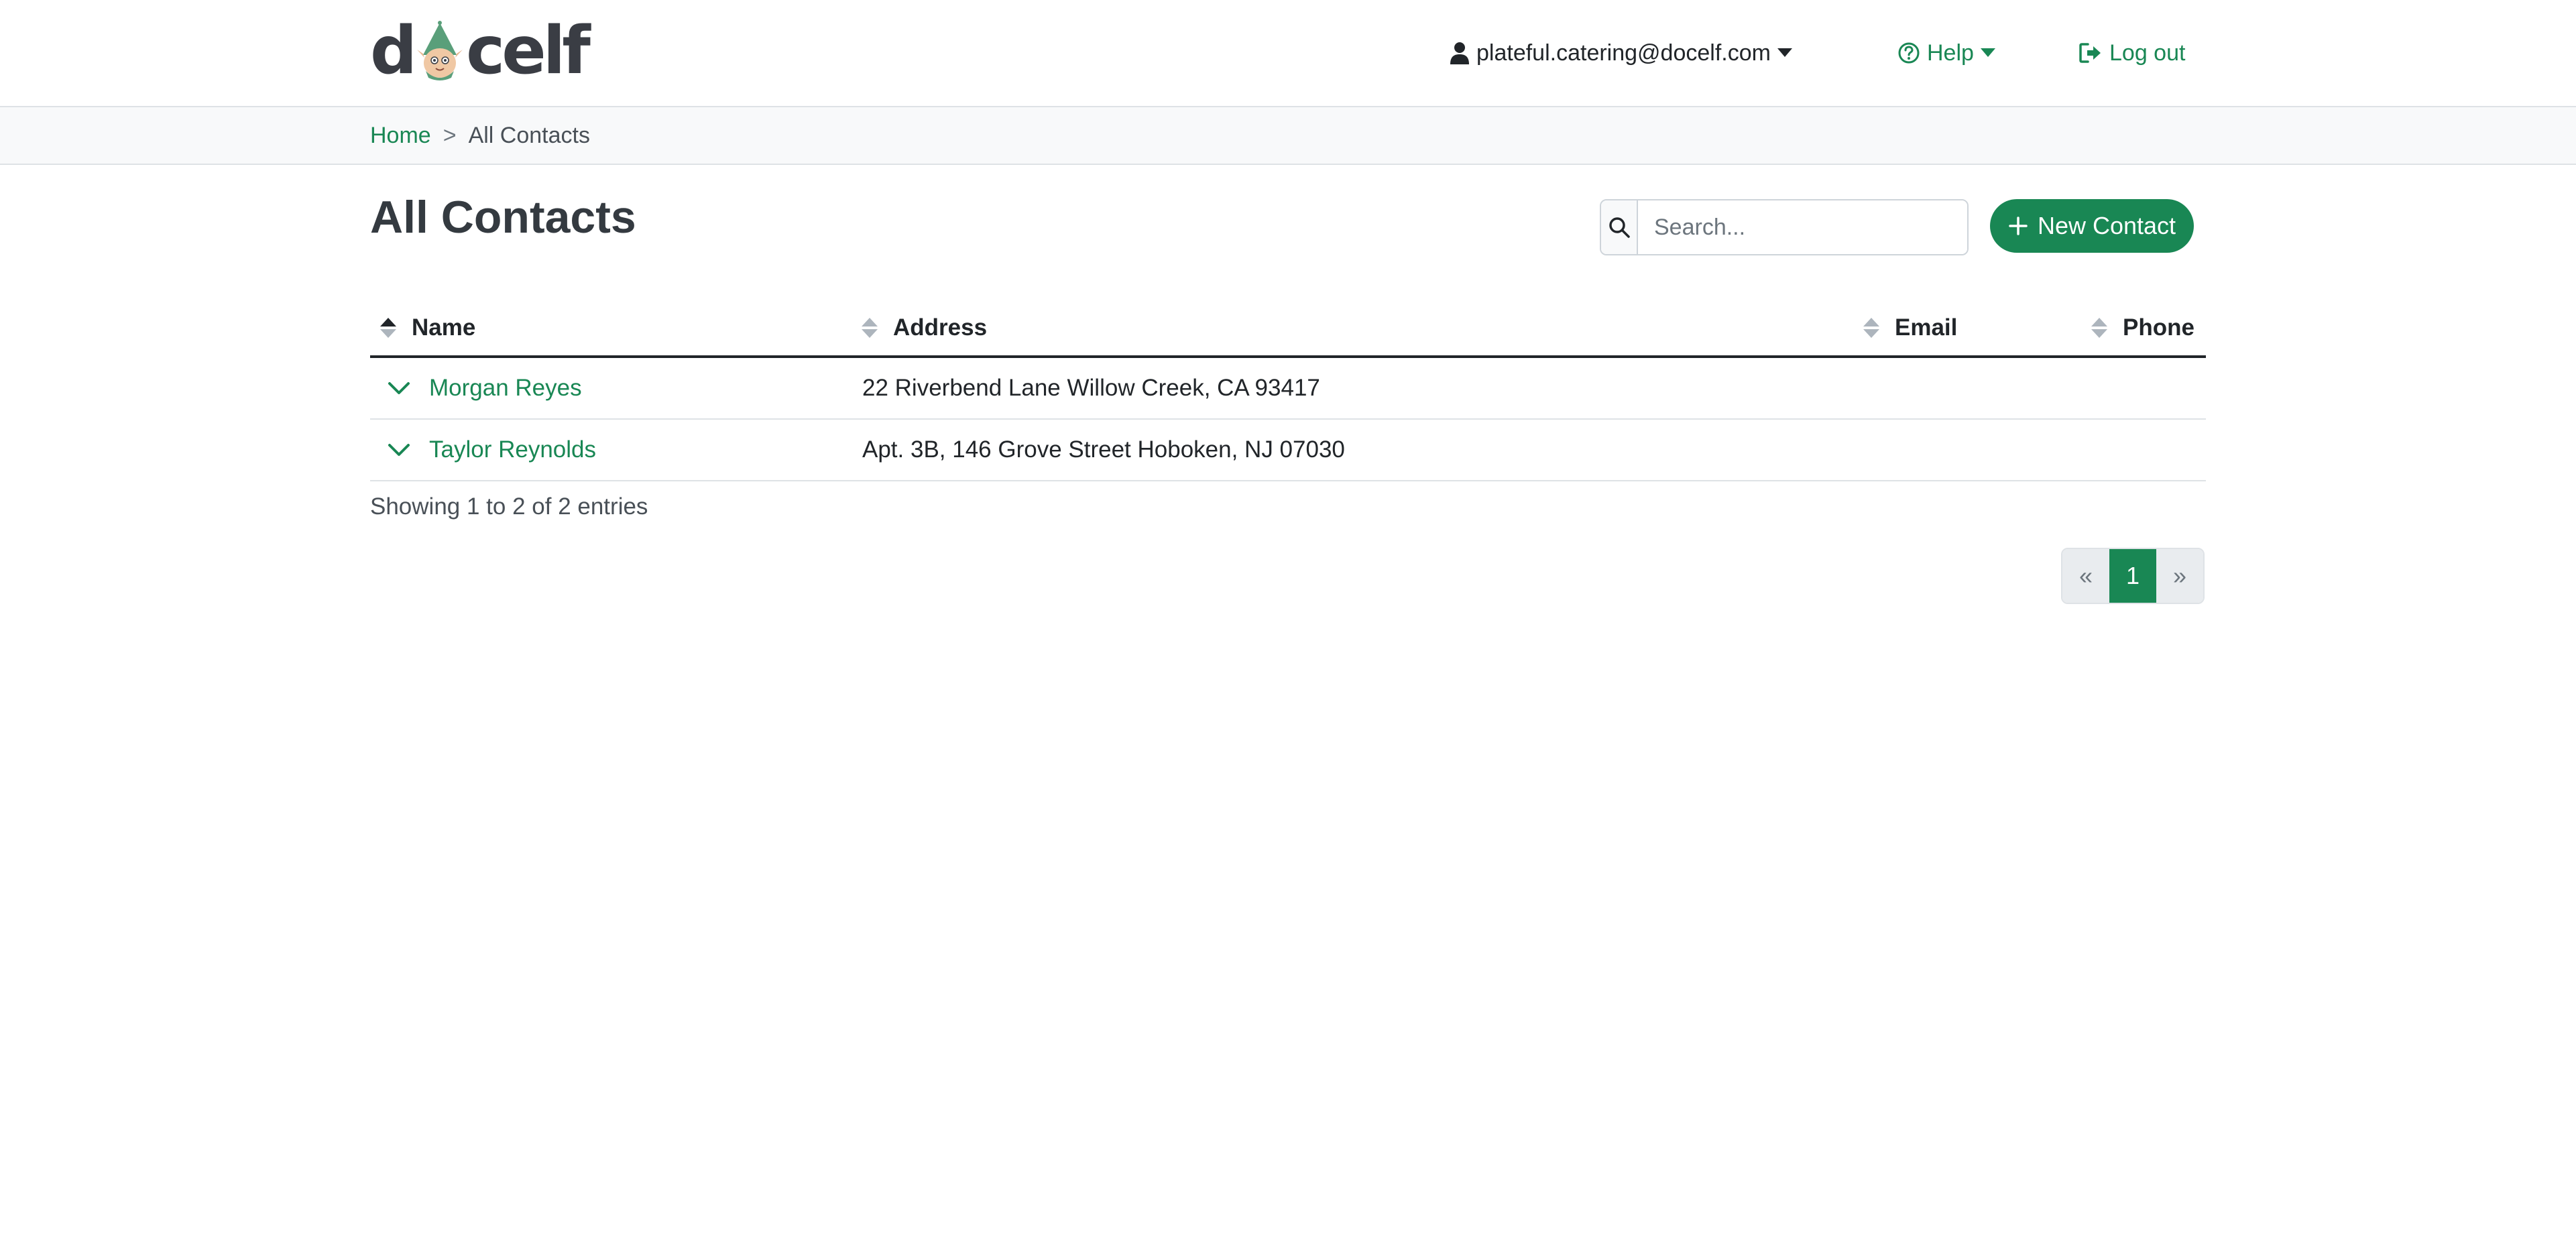  Describe the element at coordinates (2106, 225) in the screenshot. I see `new-contact-label: New Contact` at that location.